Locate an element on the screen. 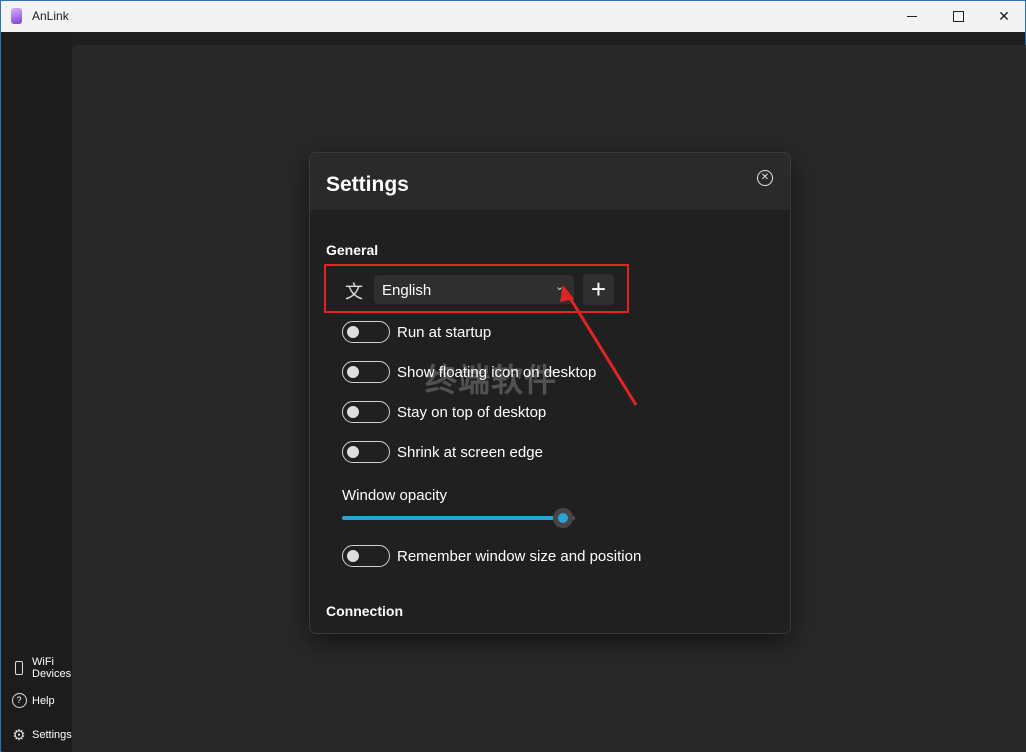 Image resolution: width=1026 pixels, height=752 pixels. minimize-icon is located at coordinates (912, 16).